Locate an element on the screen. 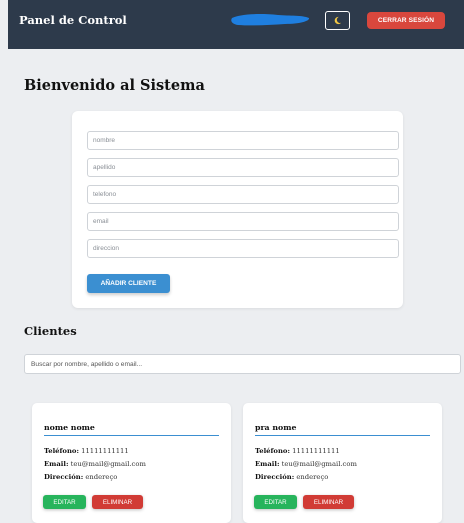 The width and height of the screenshot is (464, 523). top-navbar: Panel de Control CERRAR SESIÓN is located at coordinates (236, 24).